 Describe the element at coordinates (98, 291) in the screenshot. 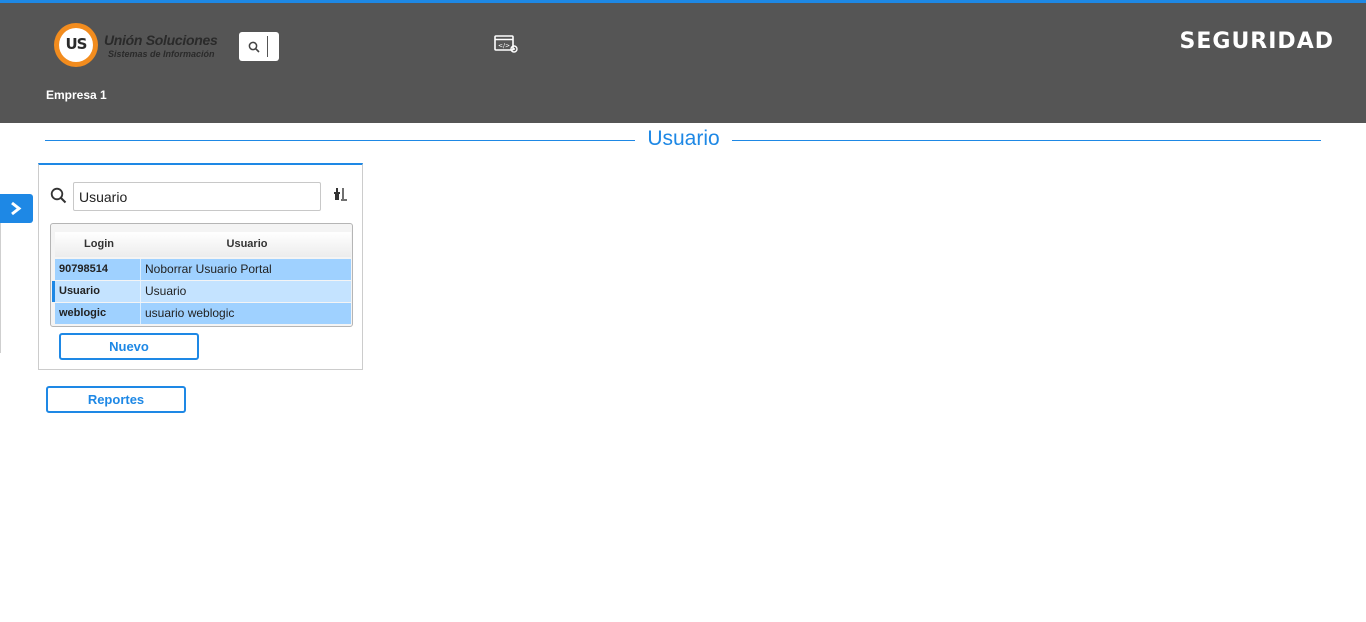

I see `cell-login: Usuario` at that location.